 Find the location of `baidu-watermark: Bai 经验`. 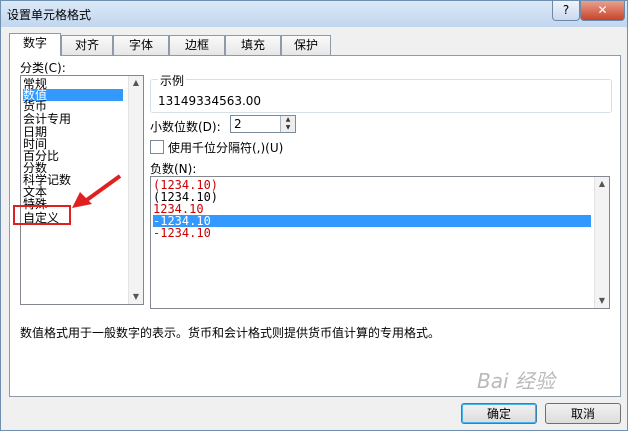

baidu-watermark: Bai 经验 is located at coordinates (516, 381).